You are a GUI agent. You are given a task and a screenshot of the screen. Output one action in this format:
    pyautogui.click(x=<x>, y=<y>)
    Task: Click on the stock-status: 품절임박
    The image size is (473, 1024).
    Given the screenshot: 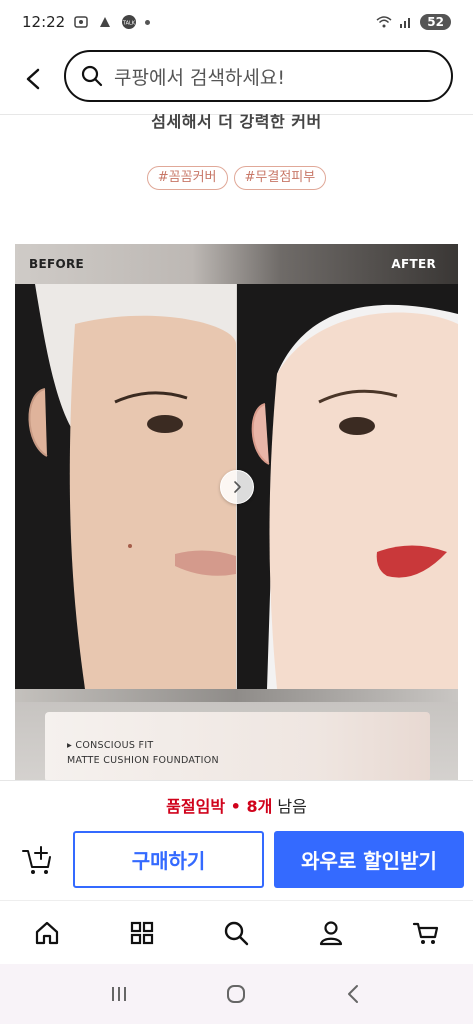 What is the action you would take?
    pyautogui.click(x=196, y=806)
    